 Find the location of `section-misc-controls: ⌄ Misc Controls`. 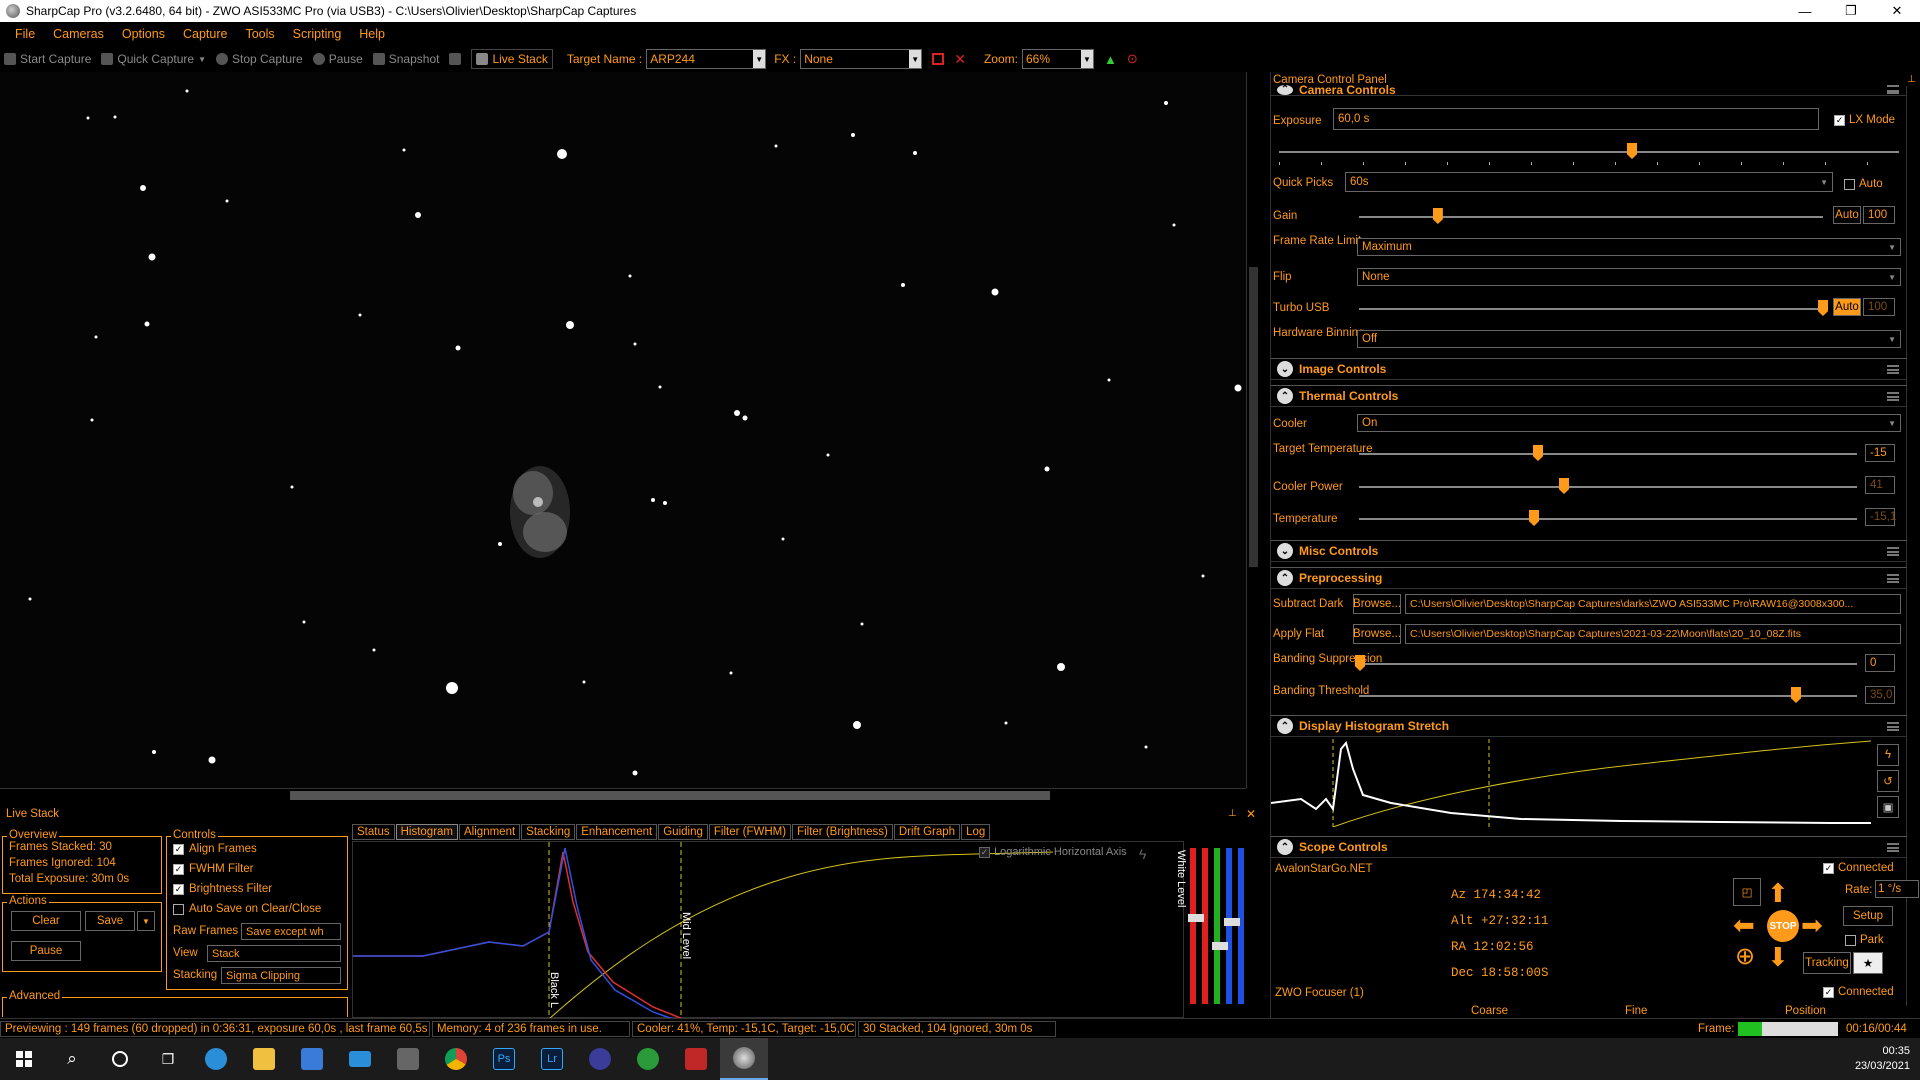

section-misc-controls: ⌄ Misc Controls is located at coordinates (1589, 551).